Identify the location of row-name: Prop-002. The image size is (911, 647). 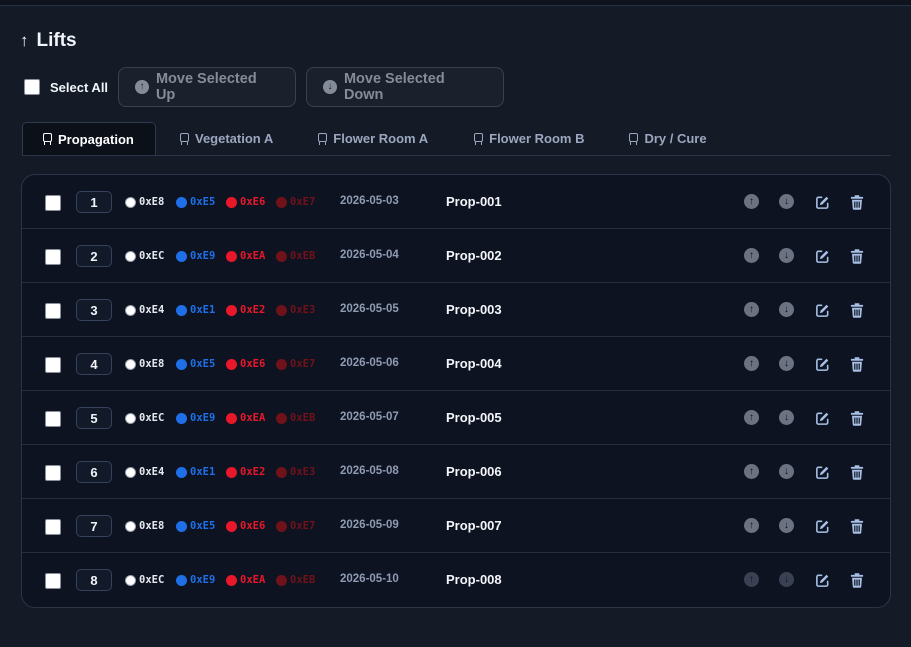
(474, 255).